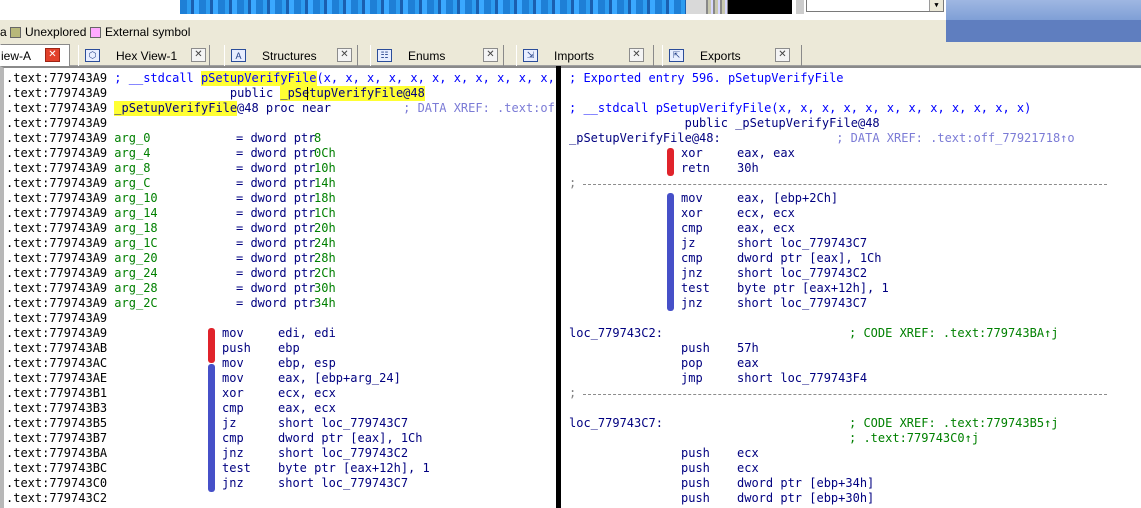 The width and height of the screenshot is (1141, 508). I want to click on tab-hex-view-1: ⬡ Hex View-1 ✕, so click(144, 55).